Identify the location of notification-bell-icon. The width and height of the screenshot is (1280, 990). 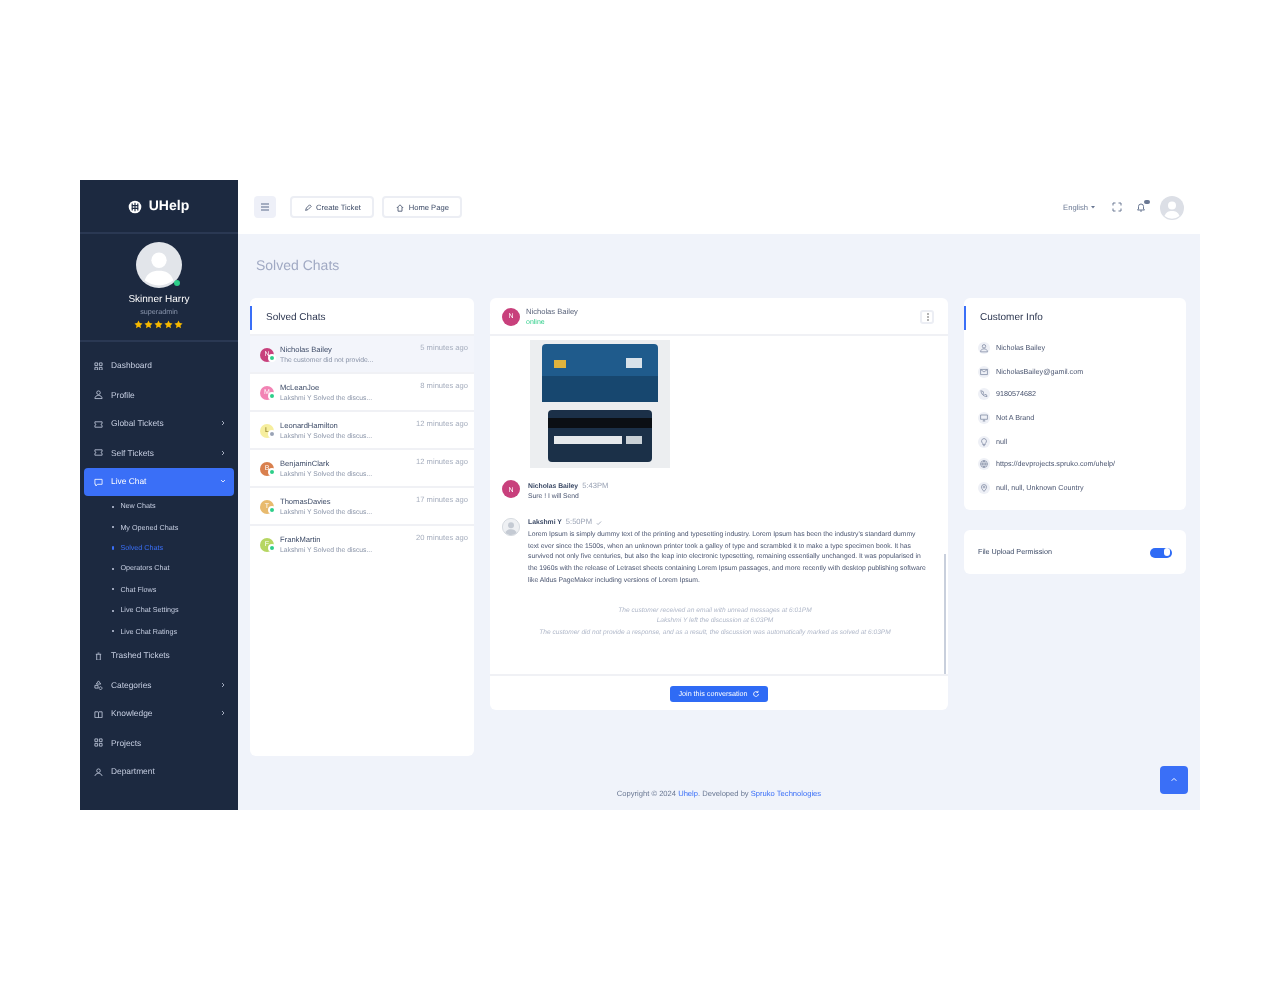
(1141, 207).